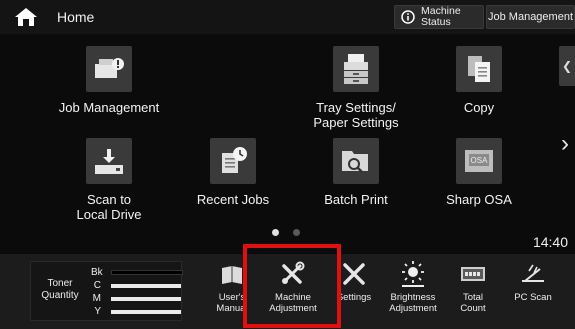  I want to click on home-icon, so click(26, 17).